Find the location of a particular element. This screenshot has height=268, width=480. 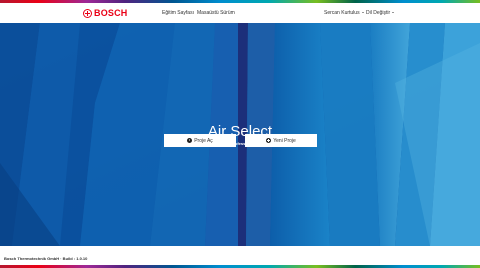

new-project-button: Yeni Proje is located at coordinates (281, 140).